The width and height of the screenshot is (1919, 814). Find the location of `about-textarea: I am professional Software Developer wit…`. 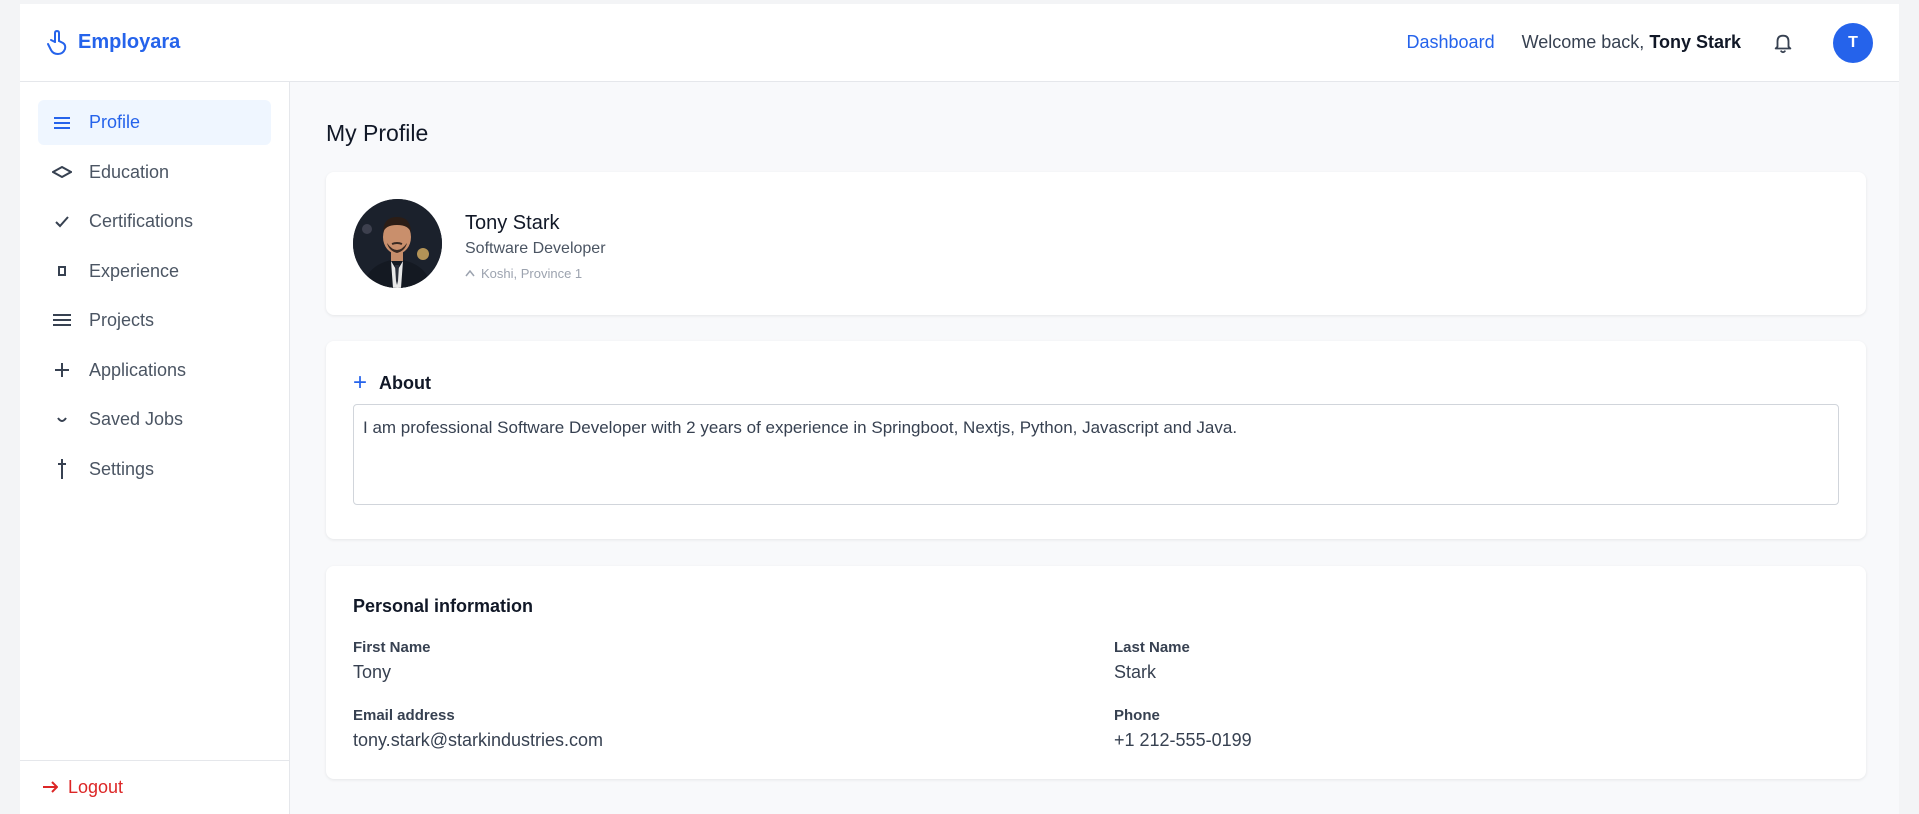

about-textarea: I am professional Software Developer wit… is located at coordinates (1096, 454).